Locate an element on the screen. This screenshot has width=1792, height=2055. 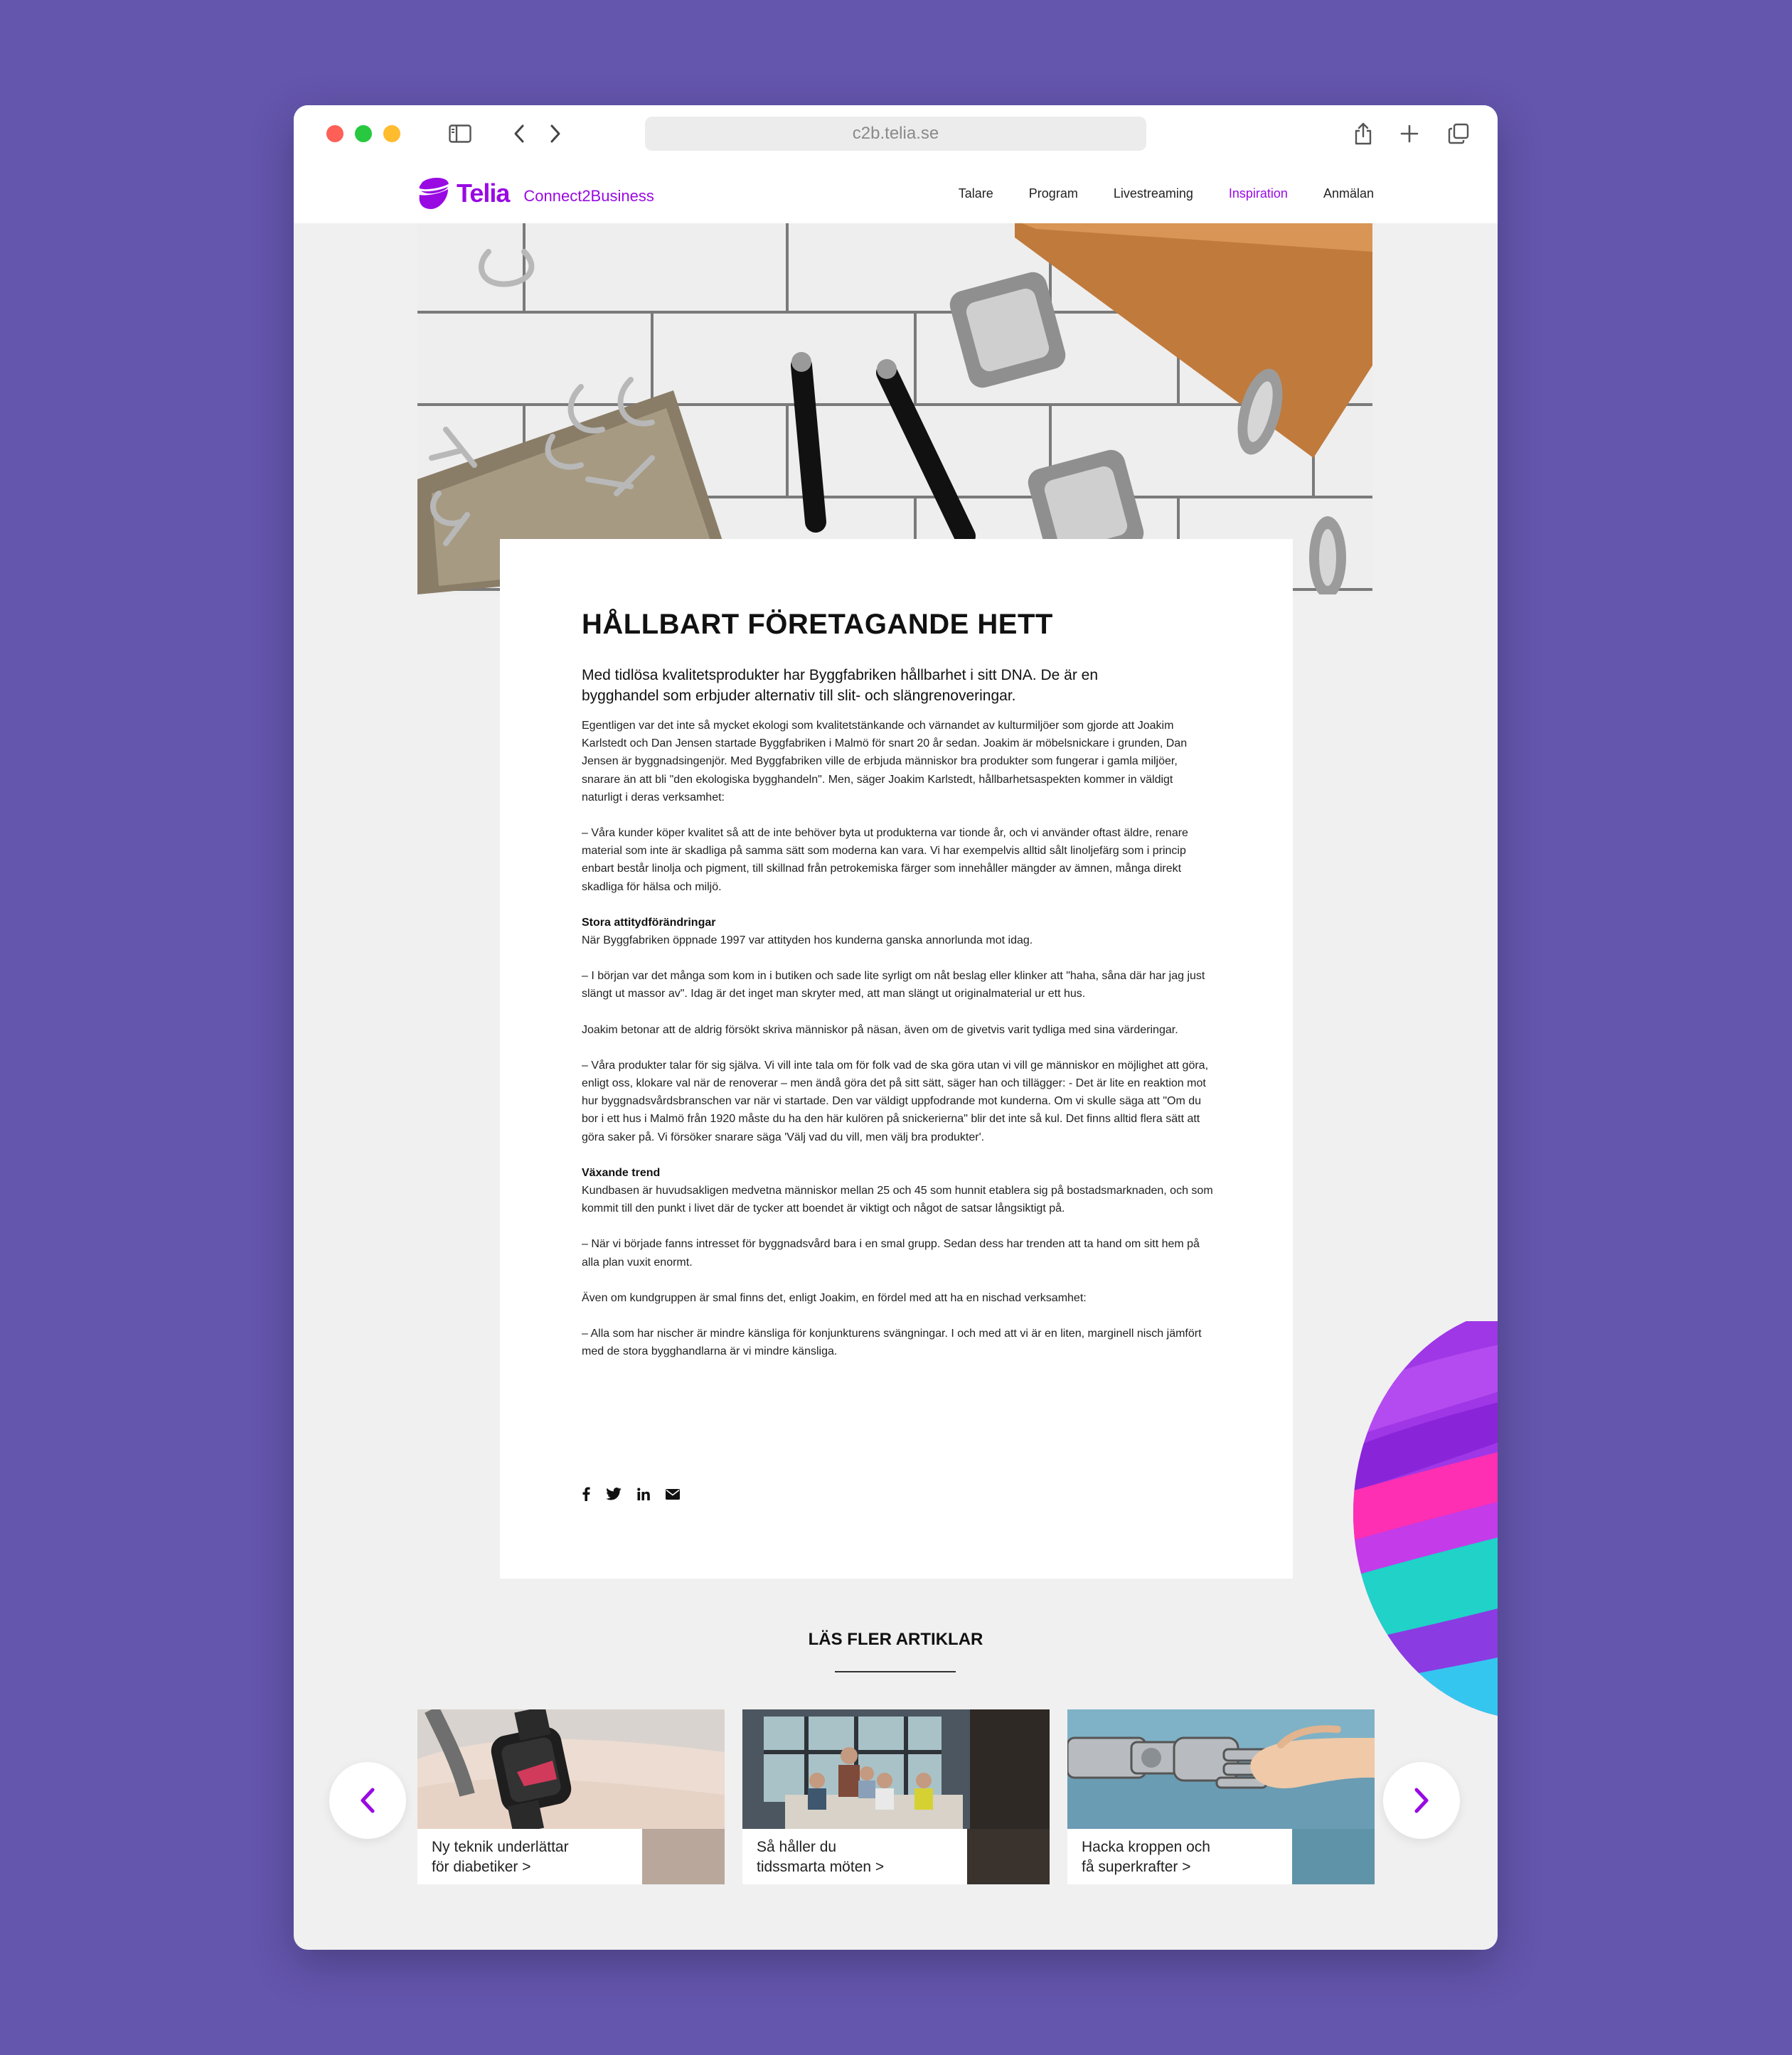
telia-pebble-icon is located at coordinates (433, 193).